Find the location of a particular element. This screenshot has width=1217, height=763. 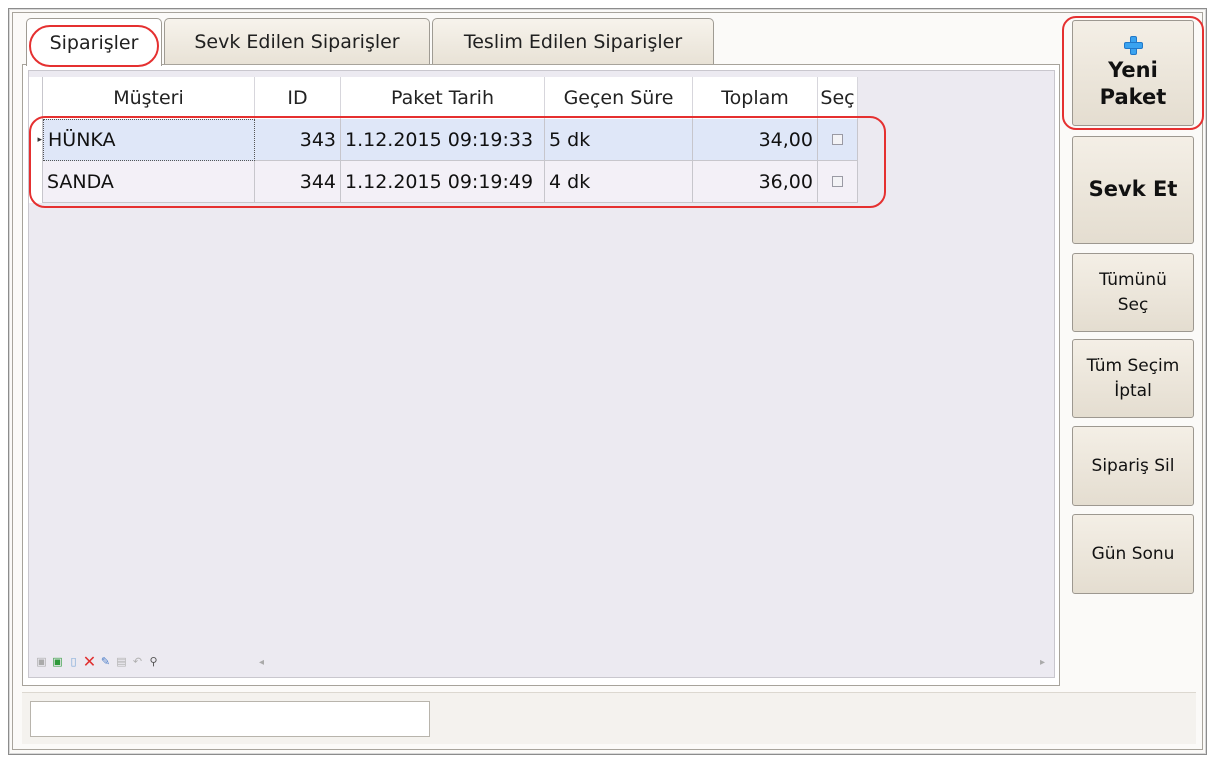

cell-toplam: 36,00 is located at coordinates (755, 182).